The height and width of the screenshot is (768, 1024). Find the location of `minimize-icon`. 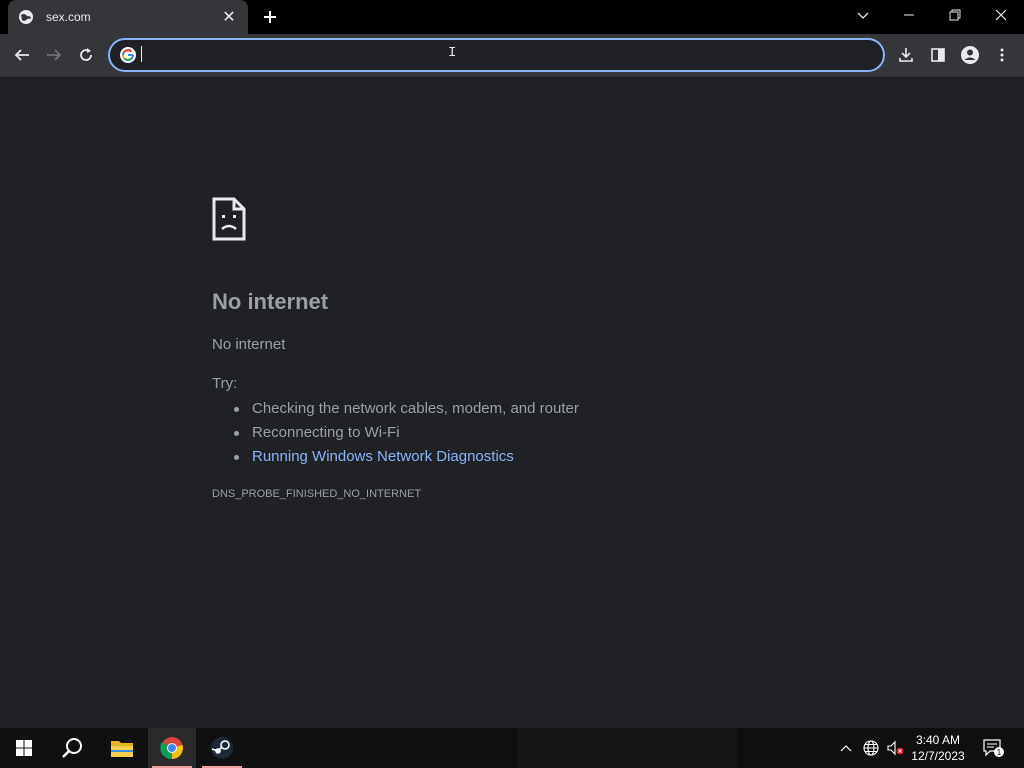

minimize-icon is located at coordinates (909, 15).